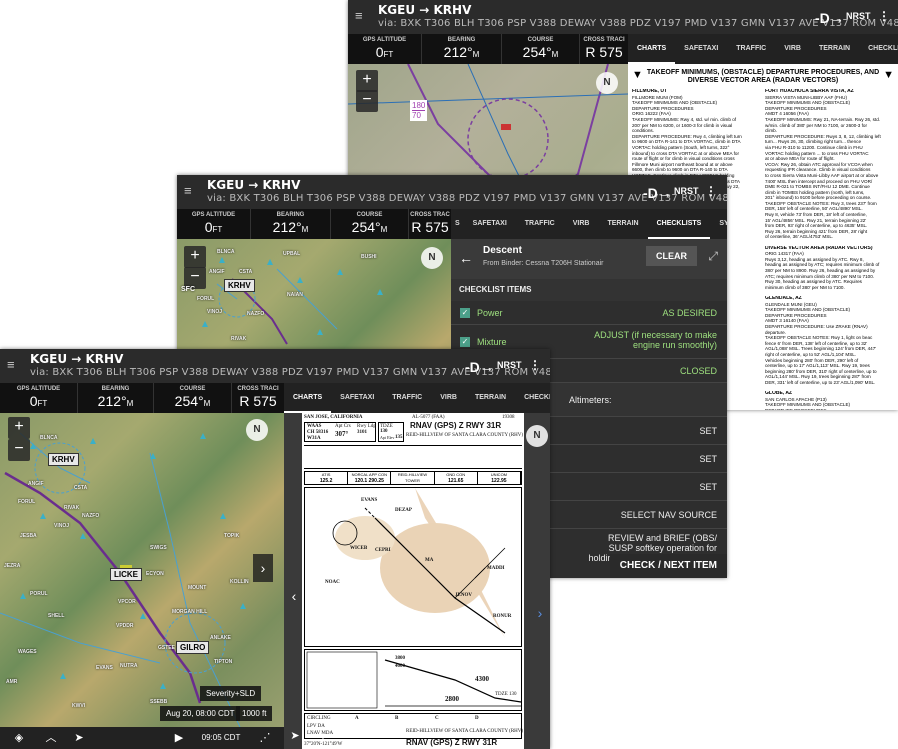 The width and height of the screenshot is (898, 749). I want to click on previous-chart-chevron-icon: ‹, so click(294, 596).